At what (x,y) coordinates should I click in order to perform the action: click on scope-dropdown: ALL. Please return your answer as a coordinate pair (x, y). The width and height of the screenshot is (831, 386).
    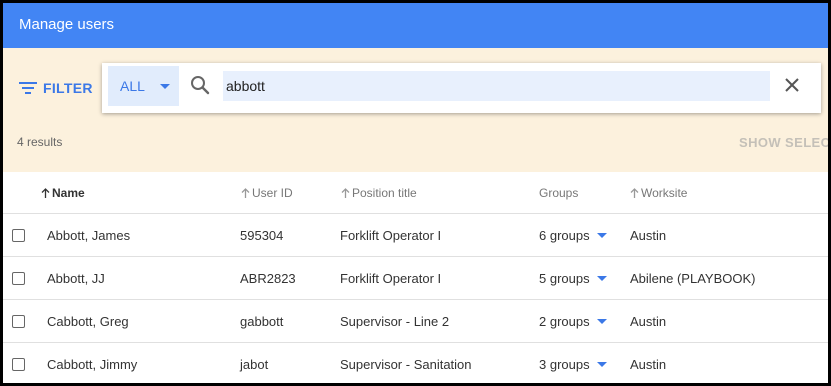
    Looking at the image, I should click on (143, 86).